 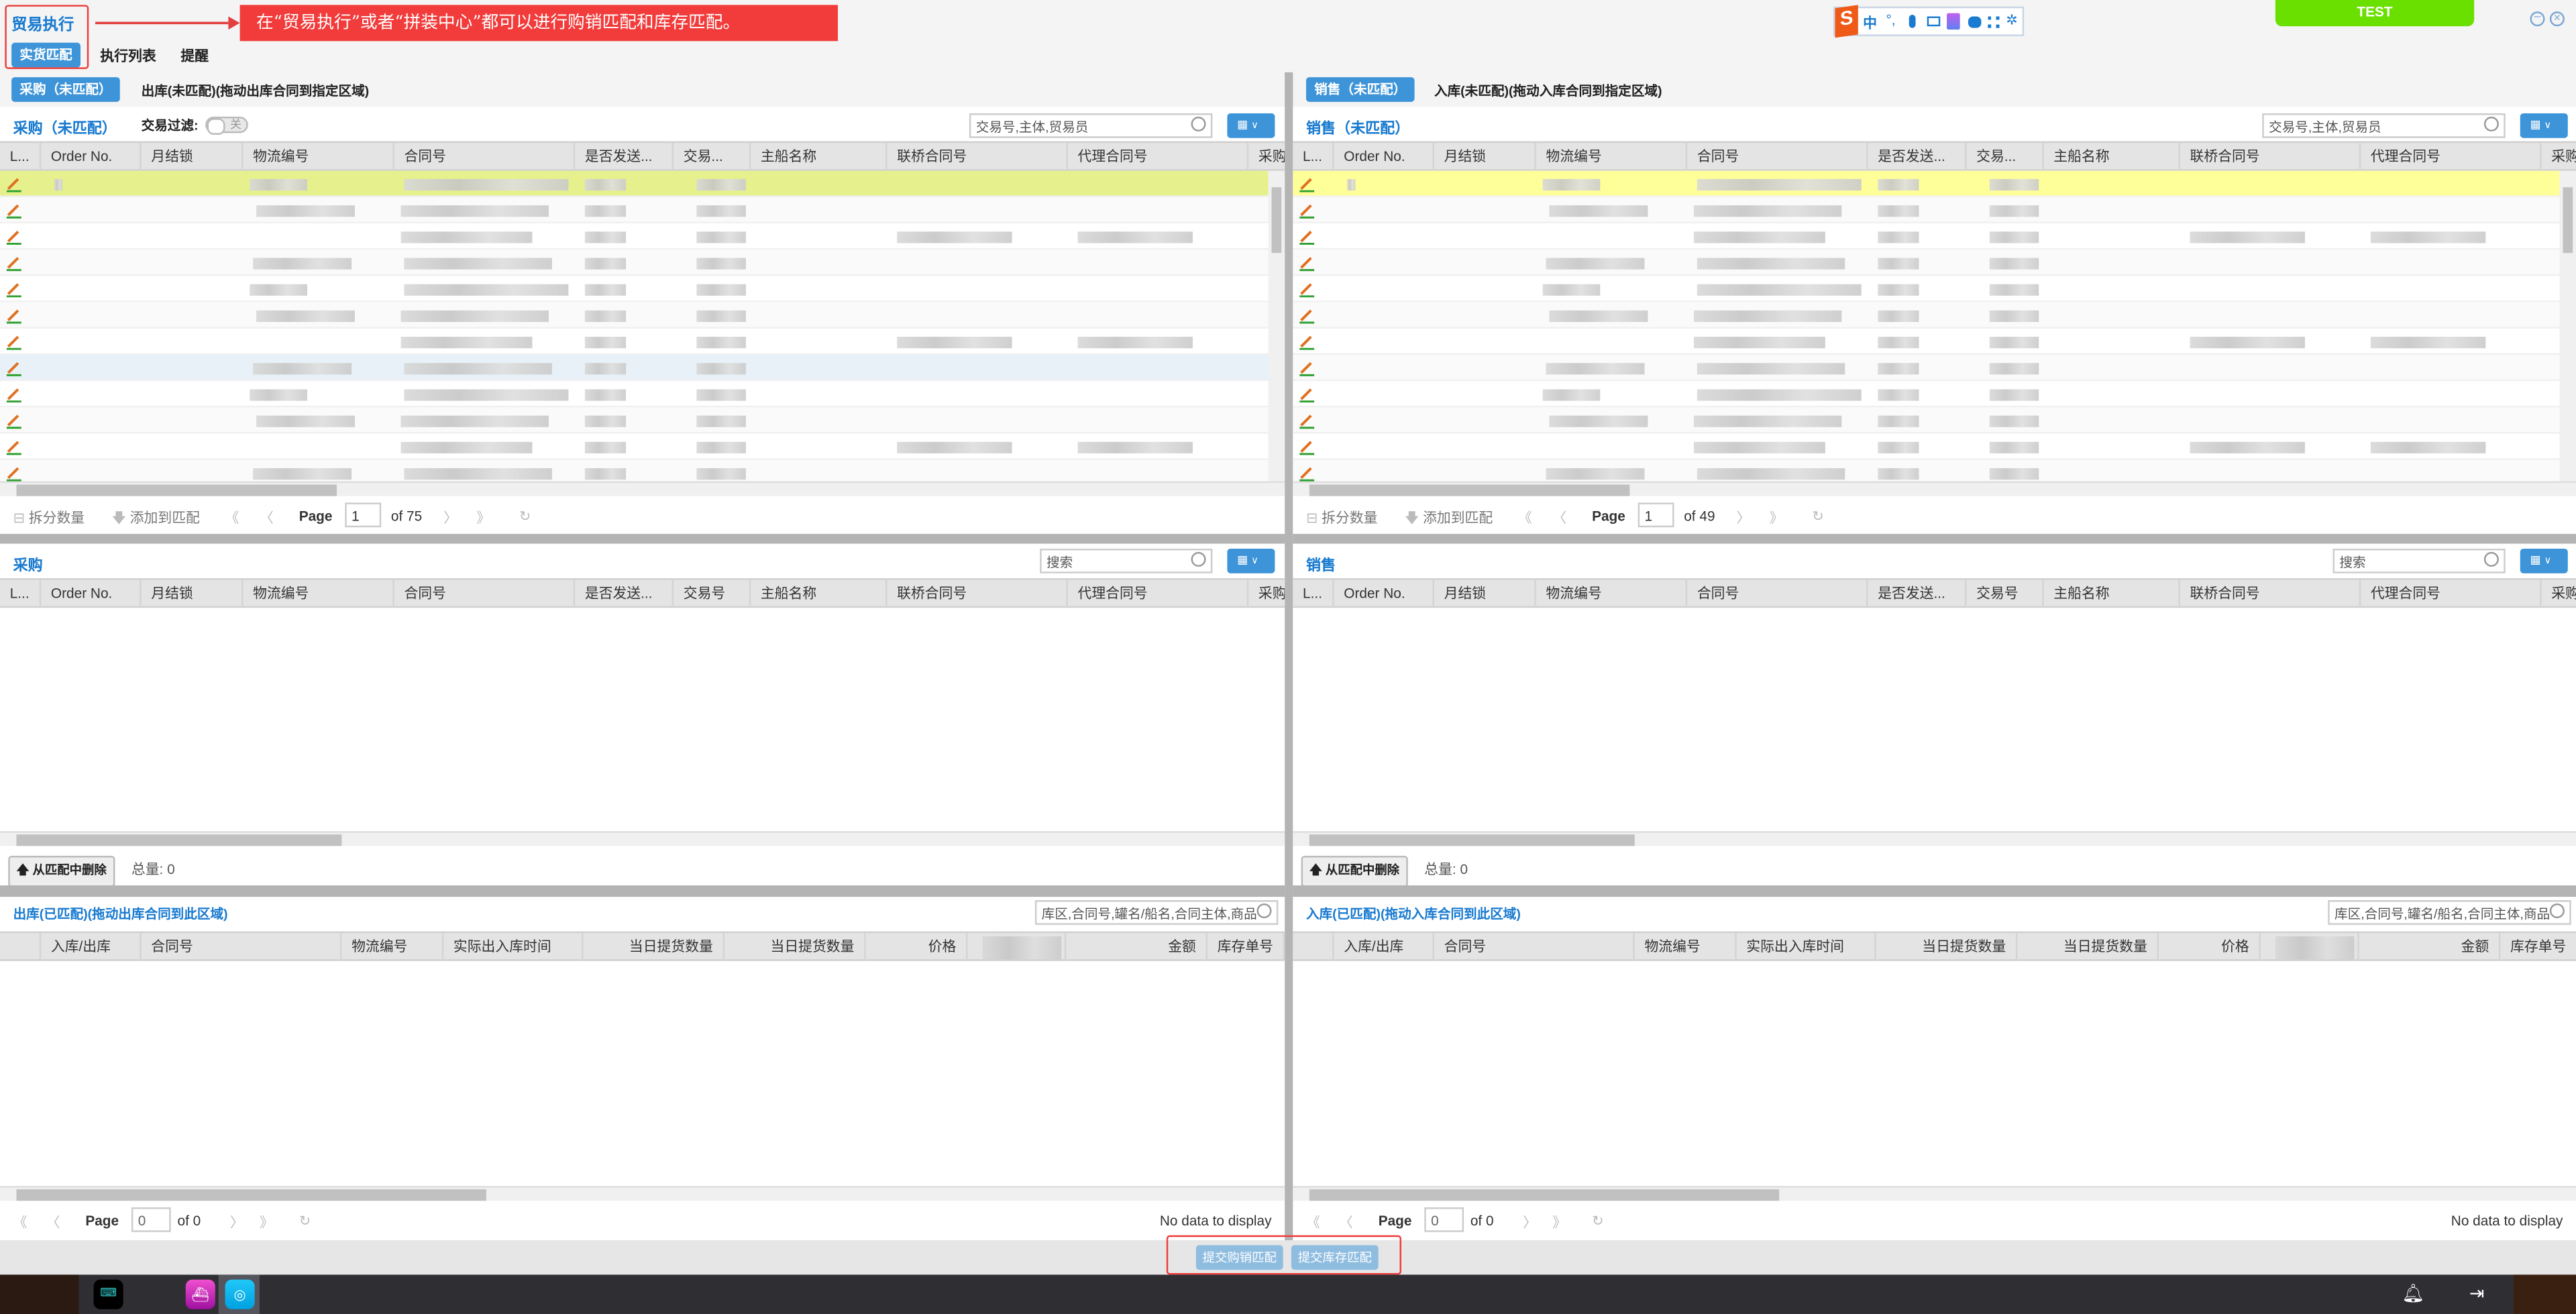 What do you see at coordinates (2210, 947) in the screenshot?
I see `column-header: 价格` at bounding box center [2210, 947].